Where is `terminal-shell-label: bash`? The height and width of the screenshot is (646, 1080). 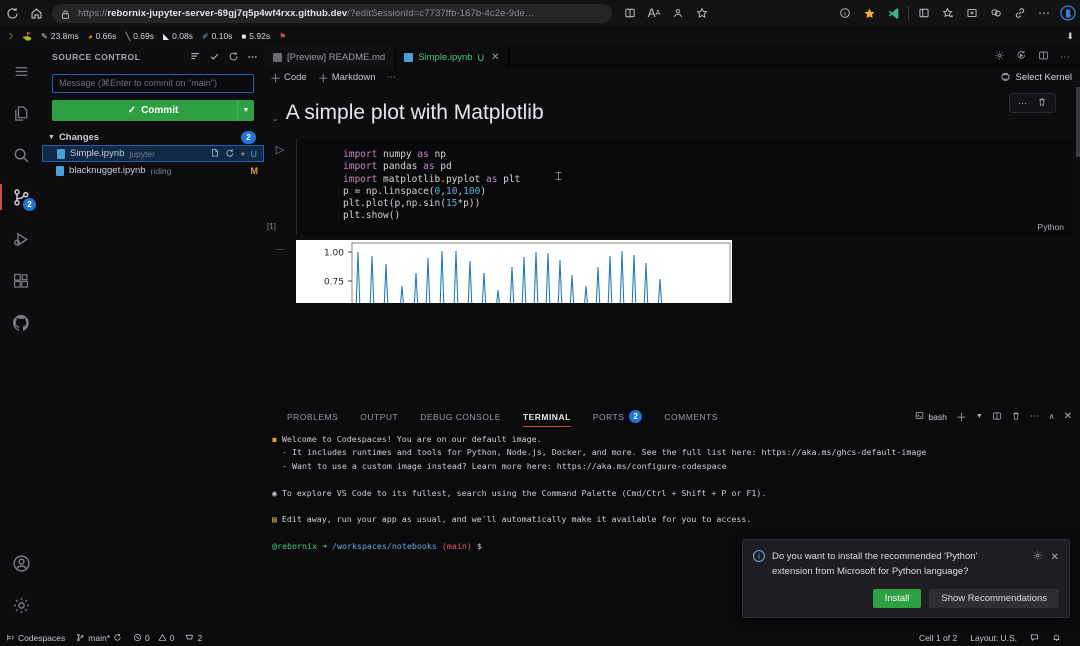
terminal-shell-label: bash is located at coordinates (931, 416).